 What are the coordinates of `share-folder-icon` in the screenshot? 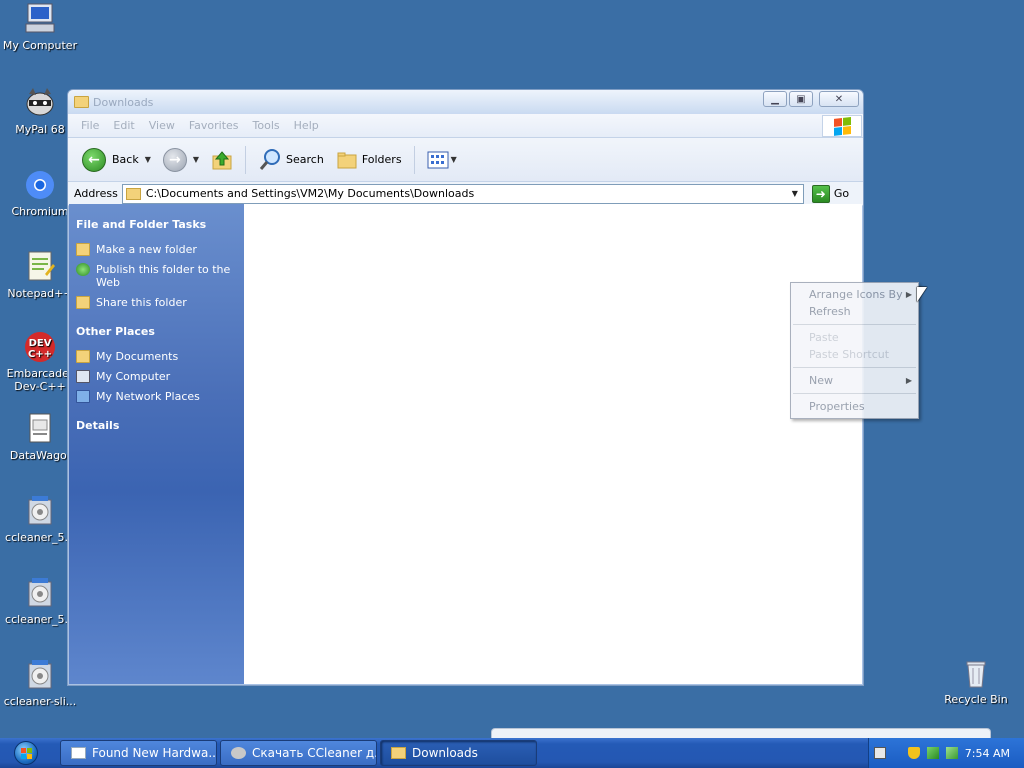 It's located at (83, 302).